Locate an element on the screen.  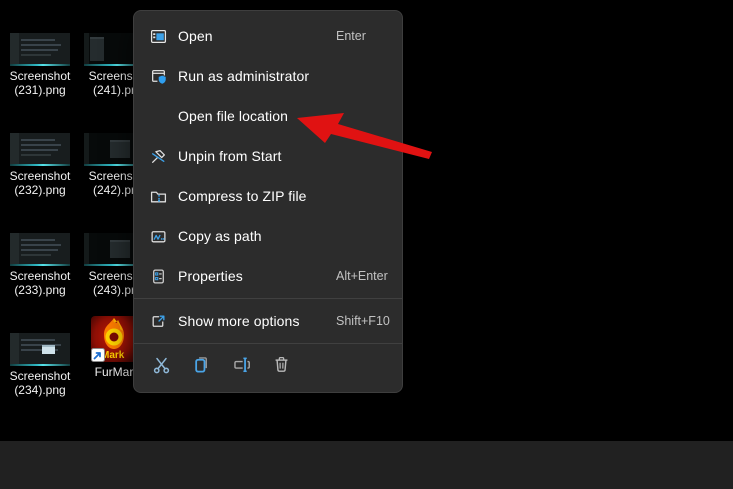
menu-item-shortcut: Shift+F10 is located at coordinates (363, 321).